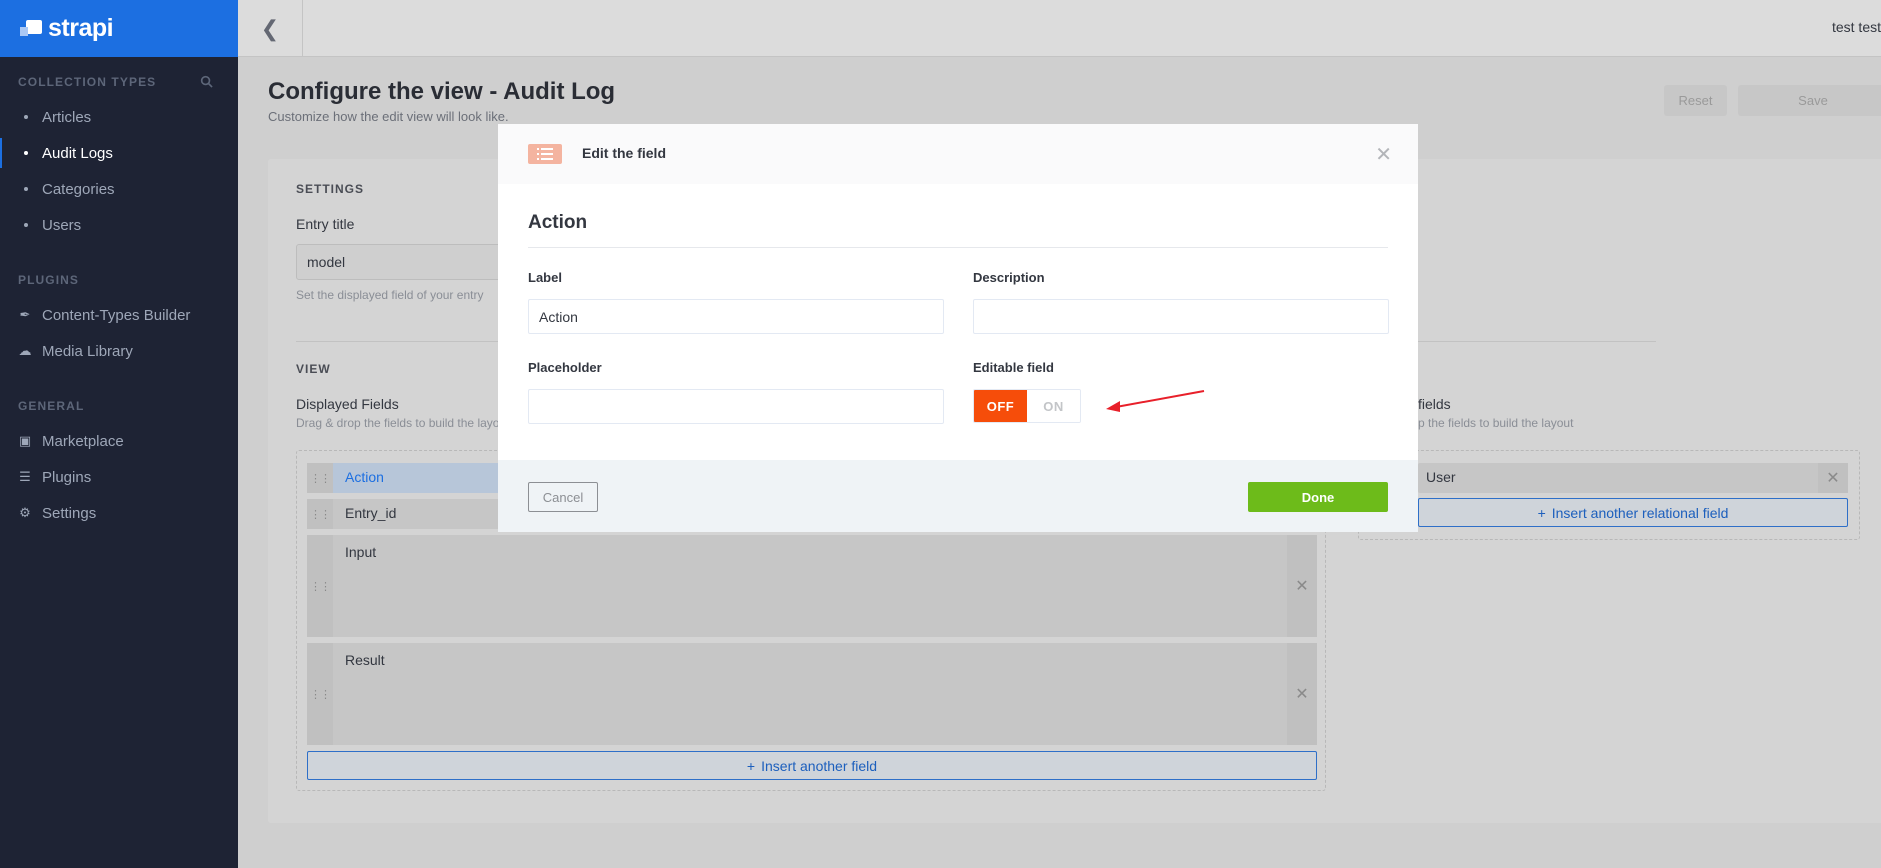 The width and height of the screenshot is (1881, 868). What do you see at coordinates (812, 586) in the screenshot?
I see `field-row-input: ⋮⋮ Input ✕` at bounding box center [812, 586].